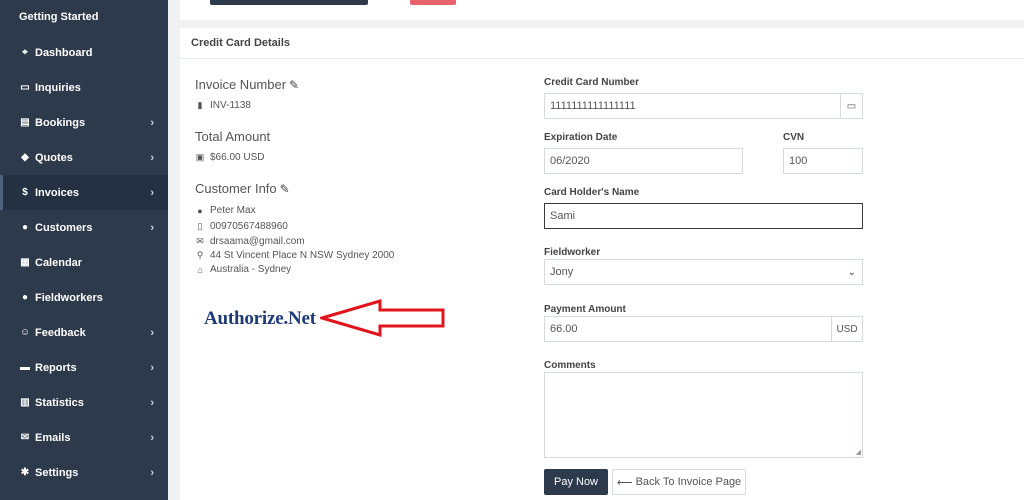  Describe the element at coordinates (852, 106) in the screenshot. I see `credit-card-icon: ▭` at that location.